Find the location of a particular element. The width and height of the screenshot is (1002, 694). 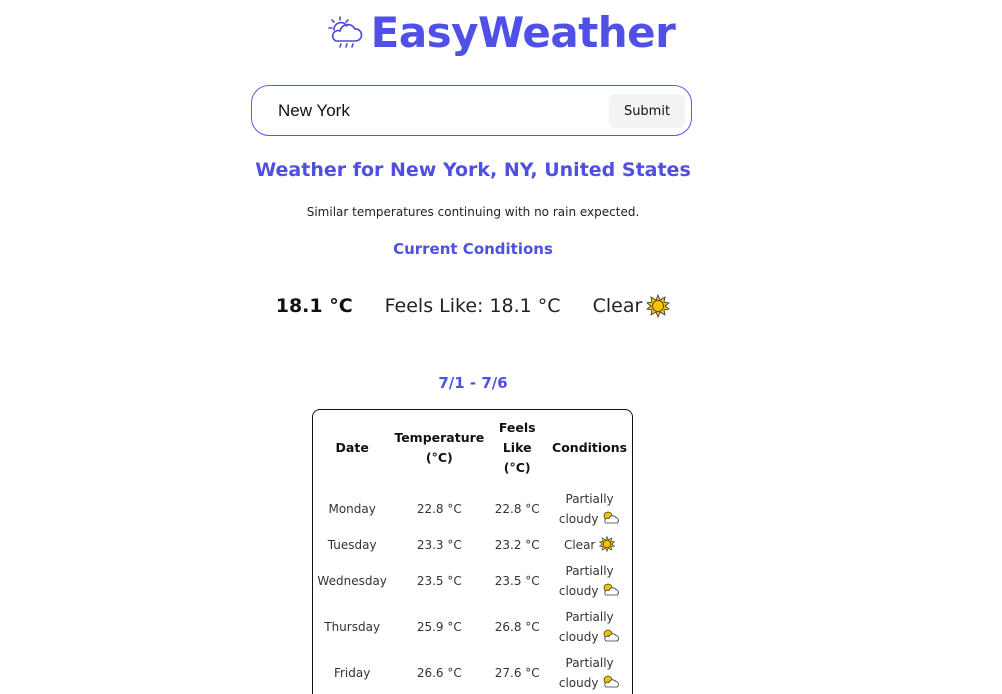

current-feels-like: Feels Like: 18.1 °C is located at coordinates (472, 306).